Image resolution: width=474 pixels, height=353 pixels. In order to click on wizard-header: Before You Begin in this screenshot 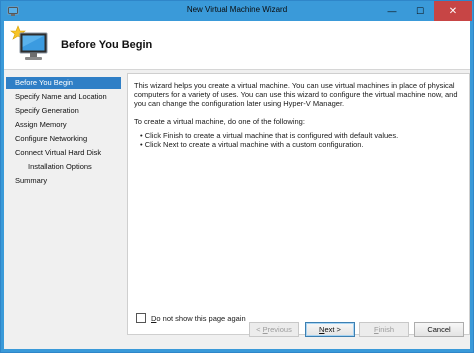, I will do `click(237, 45)`.